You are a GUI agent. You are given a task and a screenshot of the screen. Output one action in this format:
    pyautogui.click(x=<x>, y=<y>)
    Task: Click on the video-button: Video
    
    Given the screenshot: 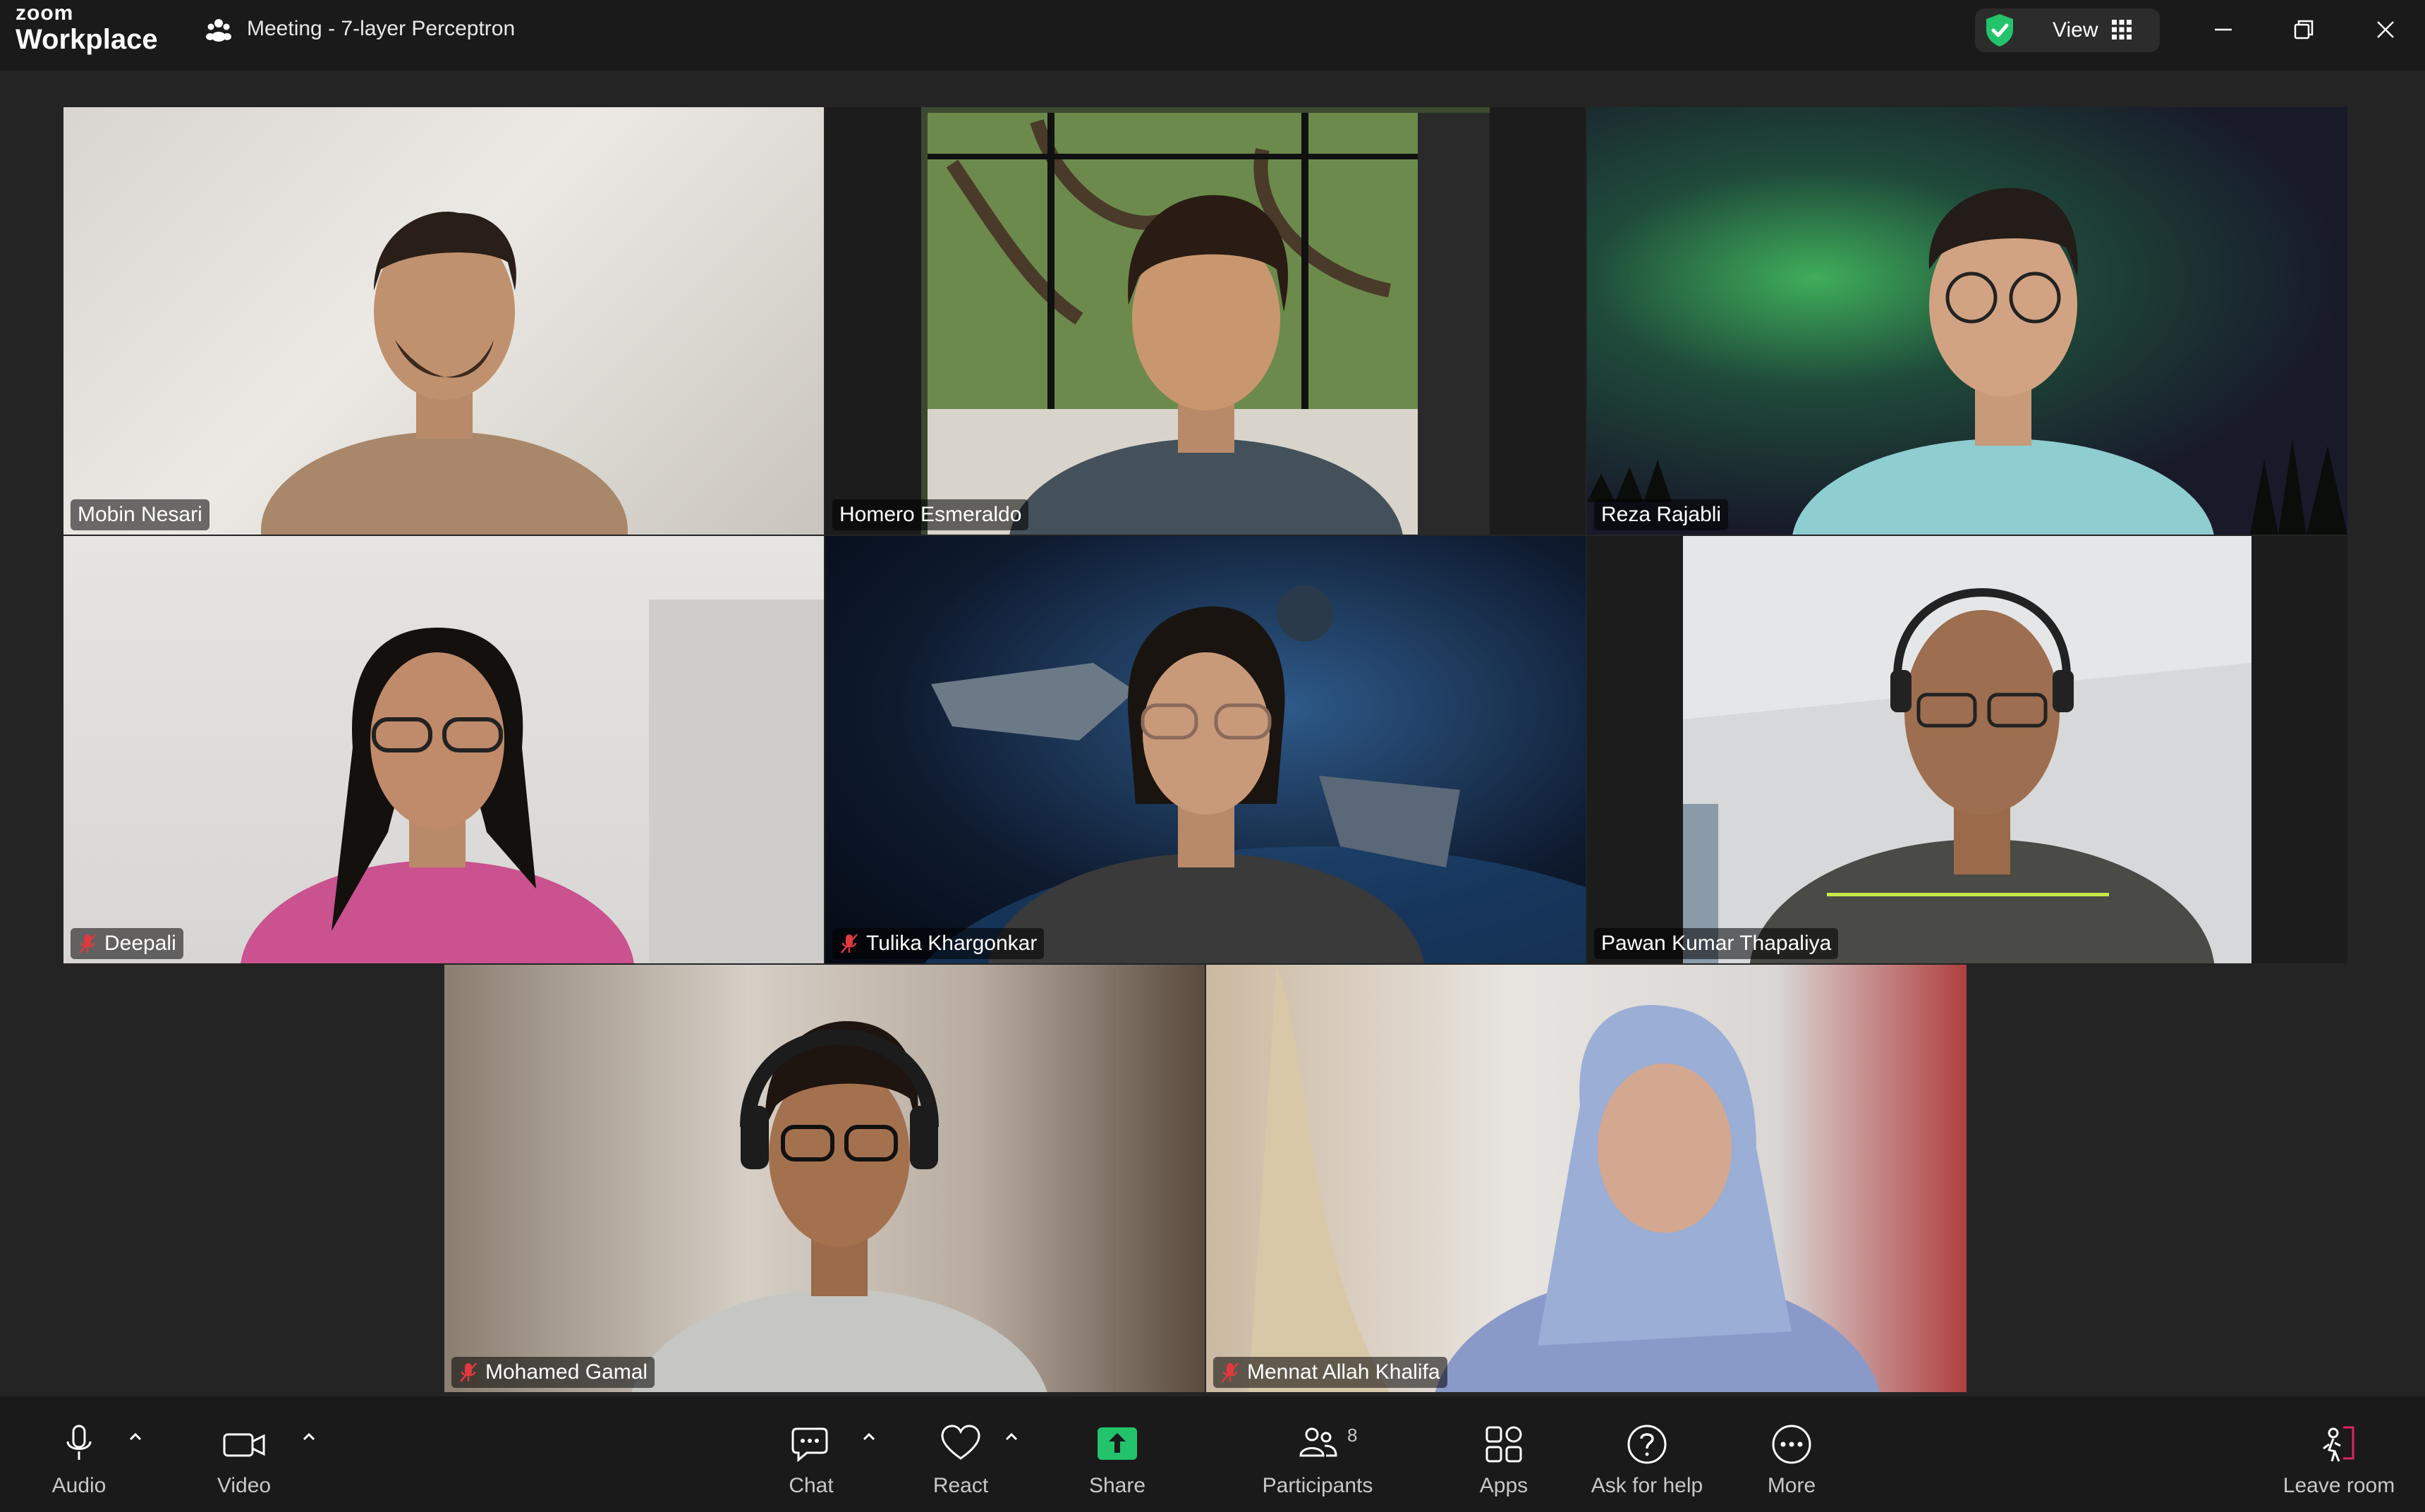 What is the action you would take?
    pyautogui.click(x=244, y=1454)
    